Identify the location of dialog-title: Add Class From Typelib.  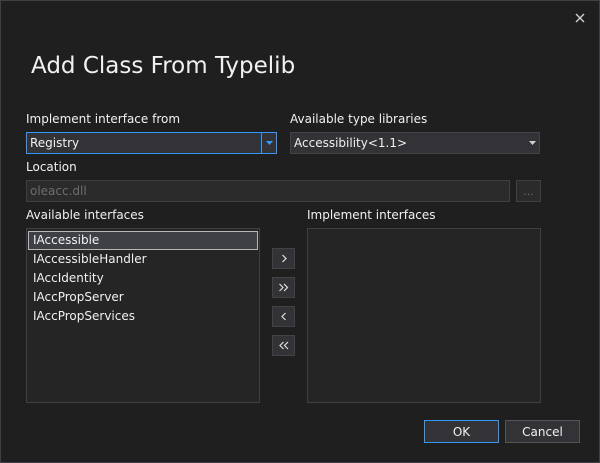
(163, 66).